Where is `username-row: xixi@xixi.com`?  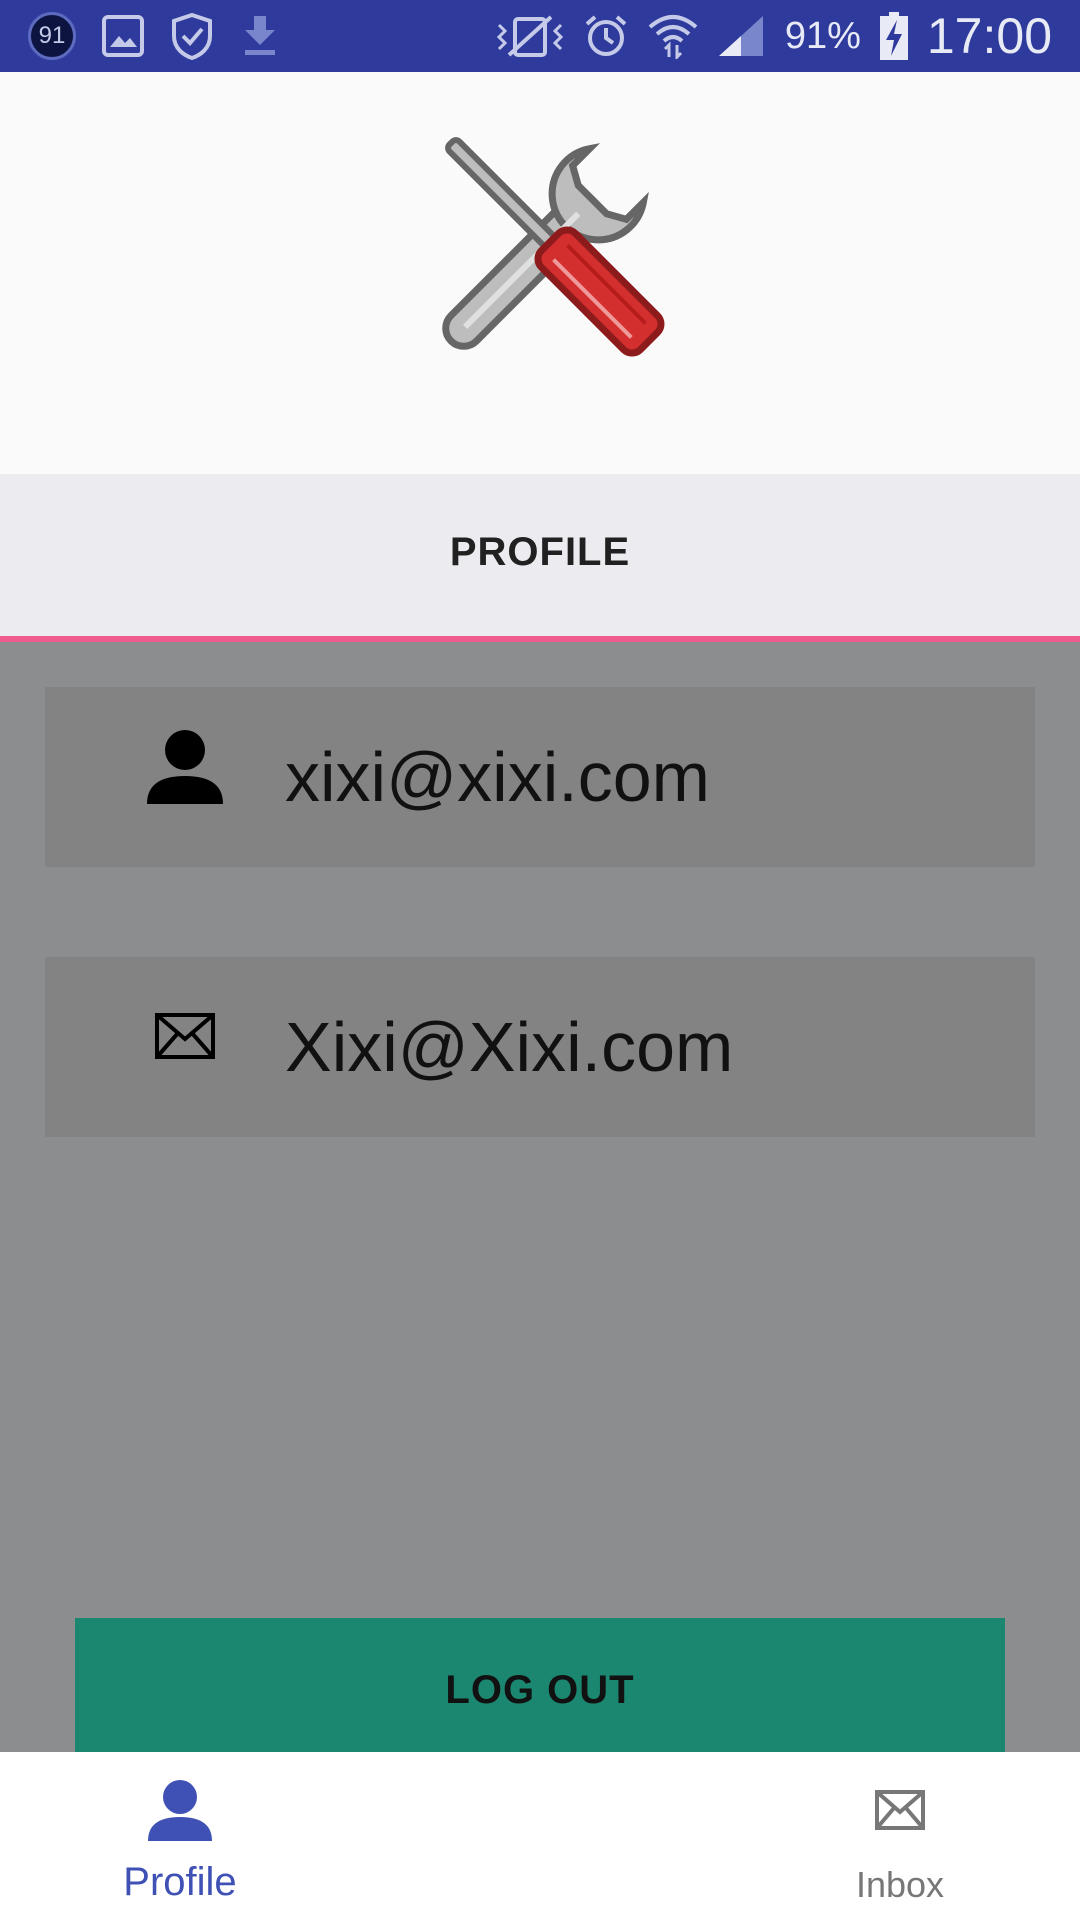
username-row: xixi@xixi.com is located at coordinates (540, 777).